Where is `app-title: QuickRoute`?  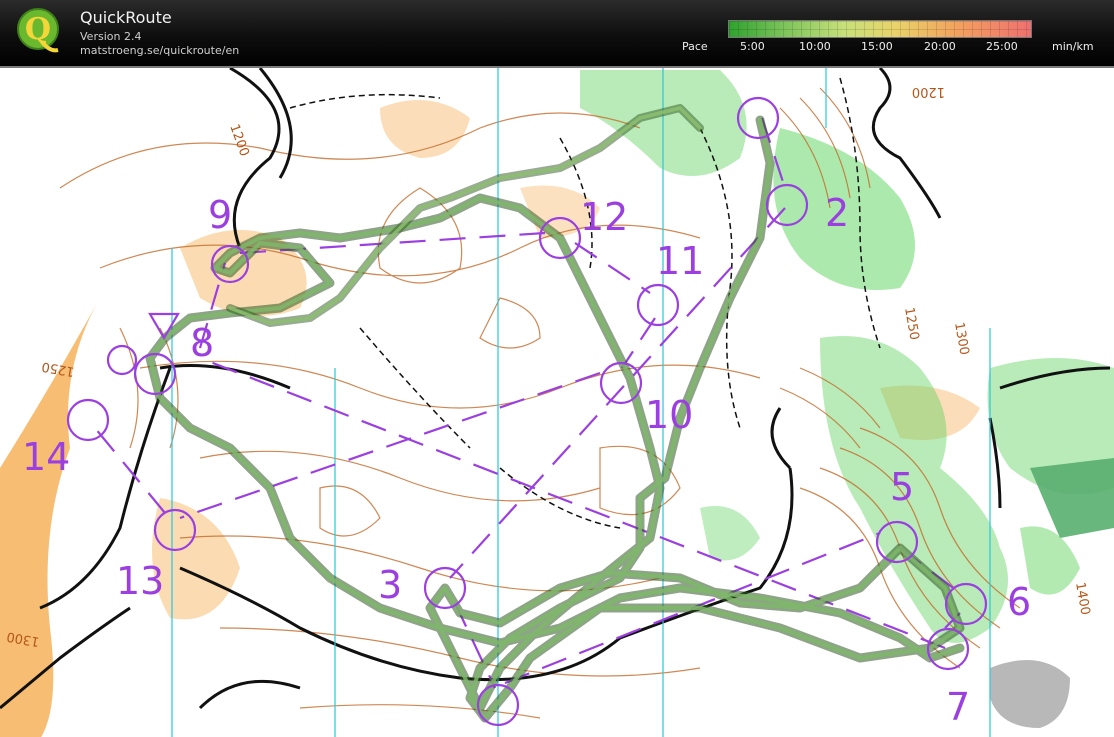 app-title: QuickRoute is located at coordinates (126, 17).